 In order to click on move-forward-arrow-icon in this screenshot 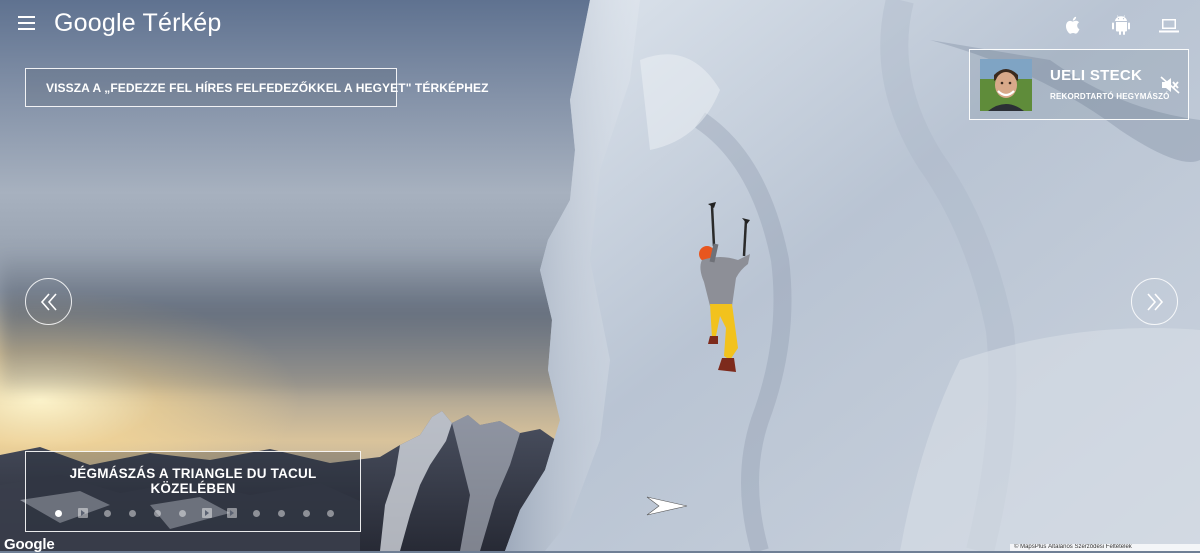, I will do `click(668, 506)`.